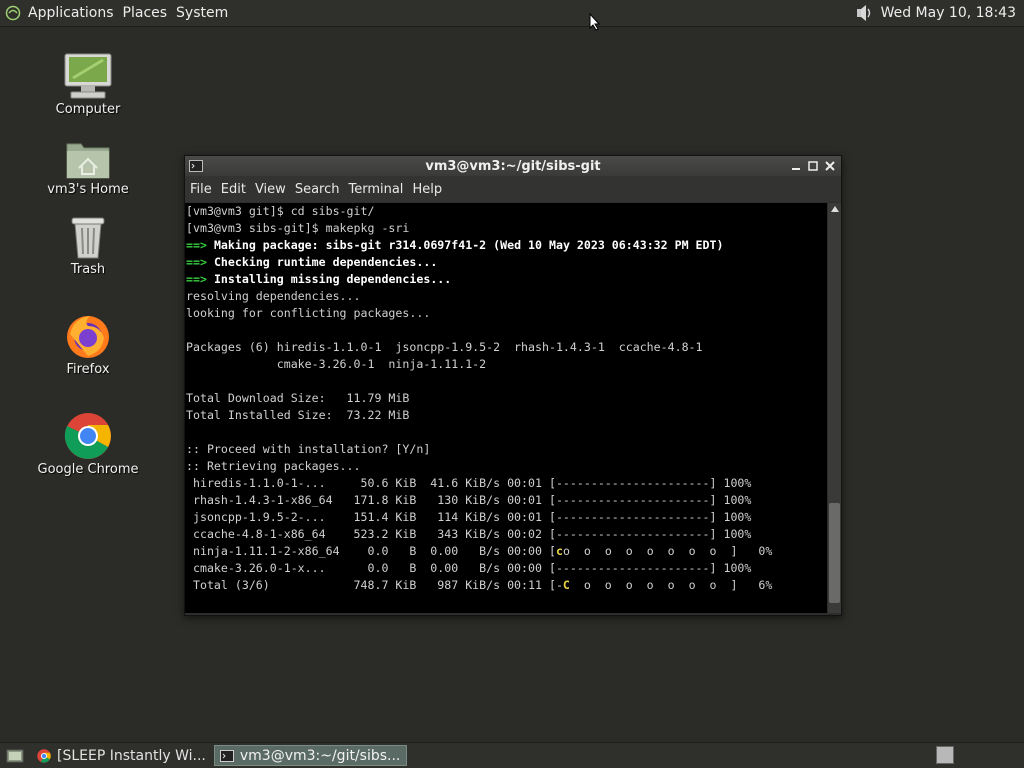 Image resolution: width=1024 pixels, height=768 pixels. What do you see at coordinates (948, 13) in the screenshot?
I see `clock: Wed May 10, 18:43` at bounding box center [948, 13].